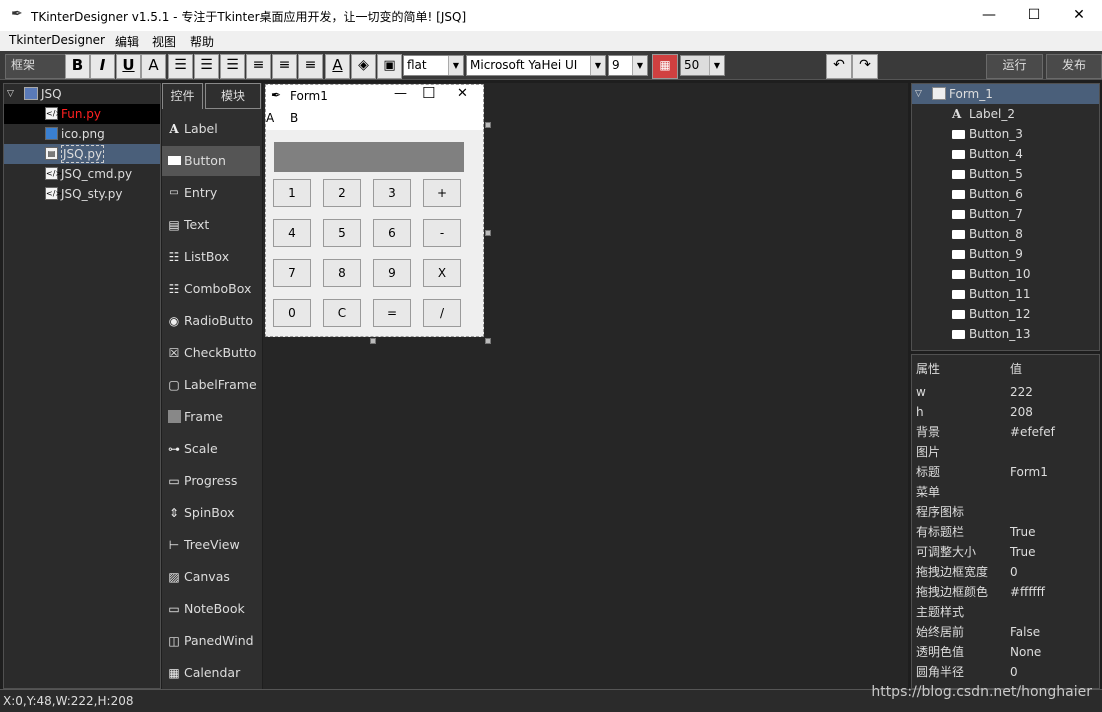 This screenshot has height=712, width=1102. I want to click on redo-icon: ↷, so click(865, 66).